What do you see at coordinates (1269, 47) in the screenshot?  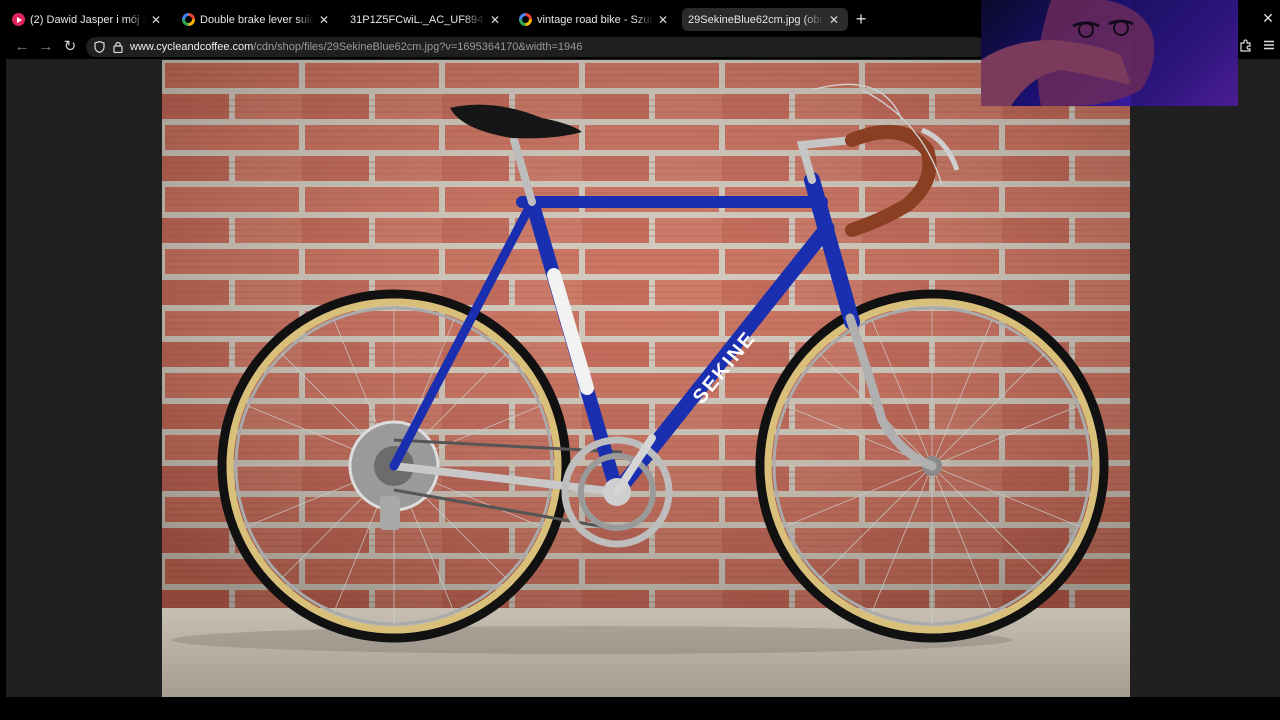 I see `menu-icon` at bounding box center [1269, 47].